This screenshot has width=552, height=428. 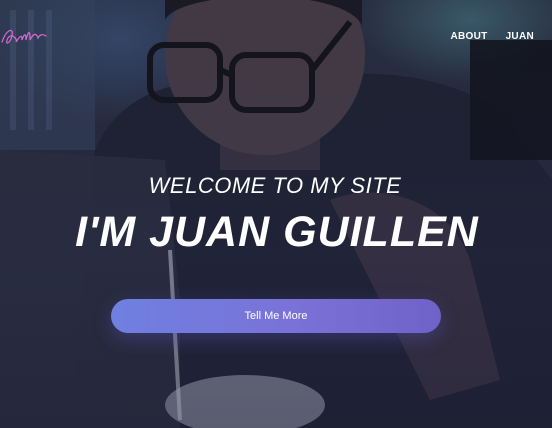 I want to click on signature-logo-icon, so click(x=24, y=36).